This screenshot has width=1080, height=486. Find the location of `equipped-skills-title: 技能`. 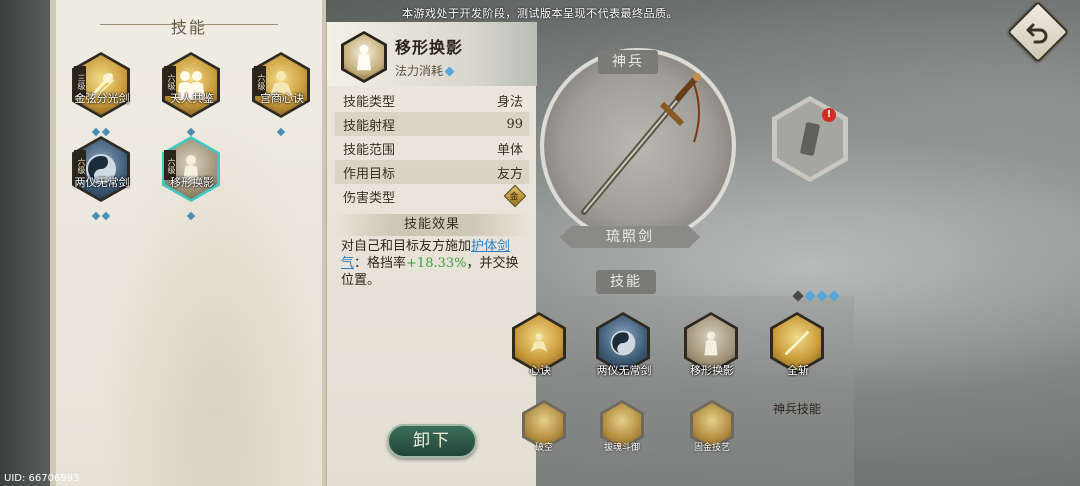

equipped-skills-title: 技能 is located at coordinates (626, 282).